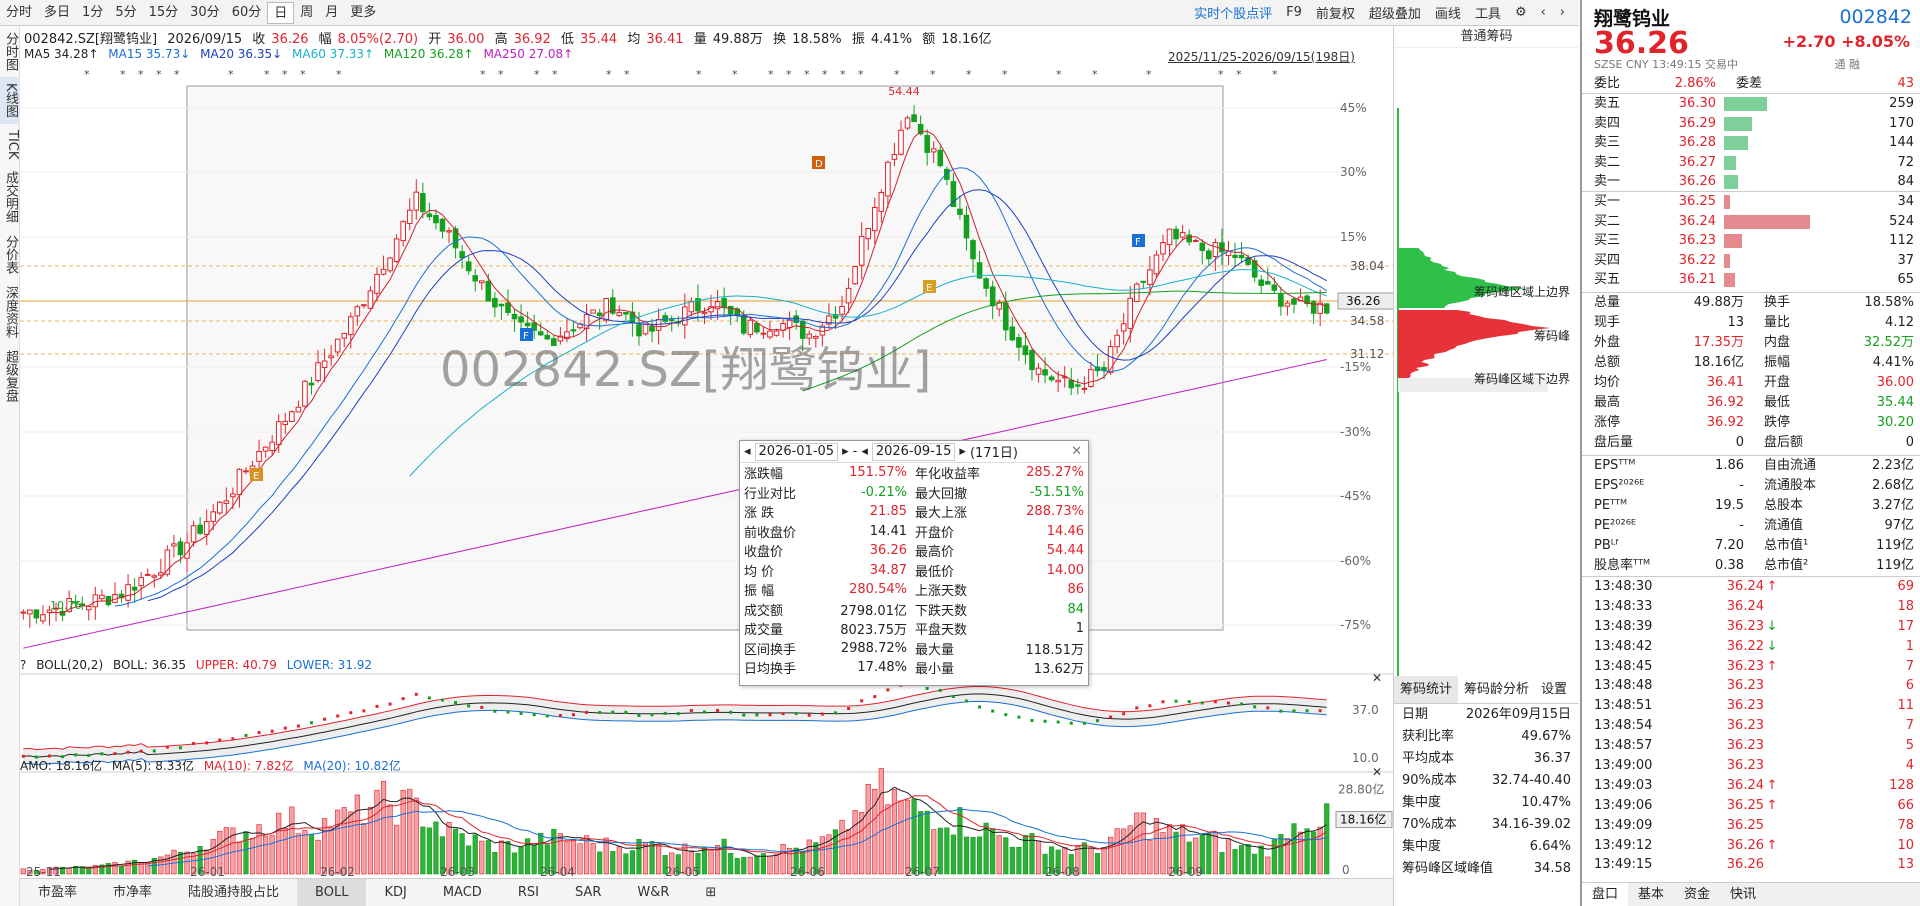 The height and width of the screenshot is (906, 1920). What do you see at coordinates (10, 51) in the screenshot?
I see `left-nav-item: 分时图` at bounding box center [10, 51].